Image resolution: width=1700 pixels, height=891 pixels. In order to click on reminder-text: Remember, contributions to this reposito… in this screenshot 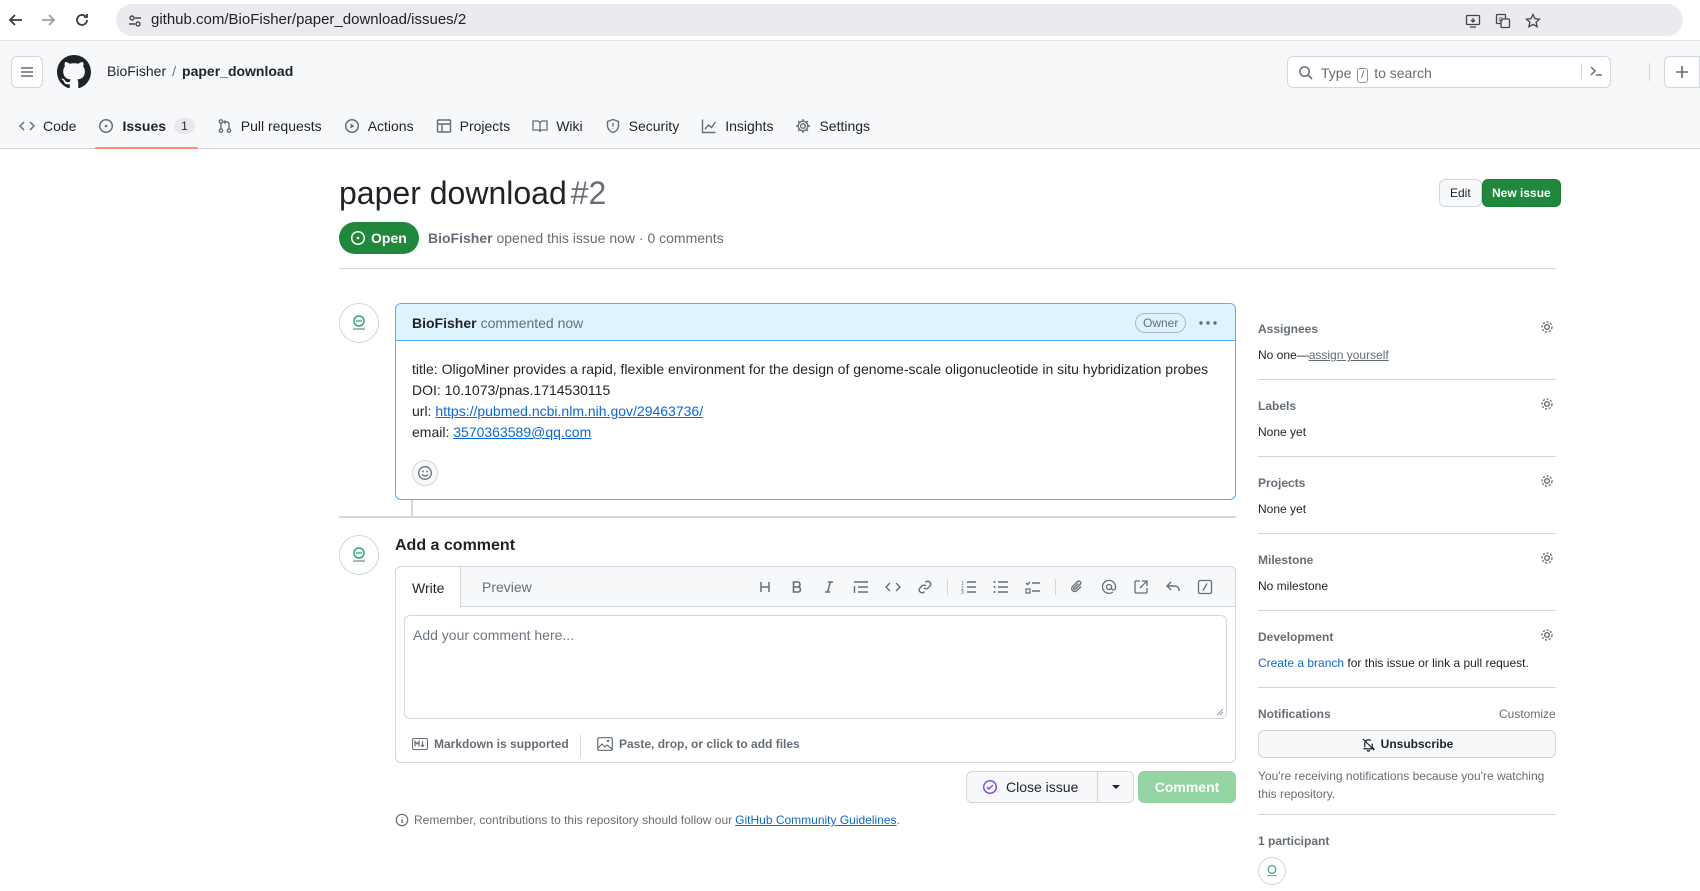, I will do `click(573, 820)`.